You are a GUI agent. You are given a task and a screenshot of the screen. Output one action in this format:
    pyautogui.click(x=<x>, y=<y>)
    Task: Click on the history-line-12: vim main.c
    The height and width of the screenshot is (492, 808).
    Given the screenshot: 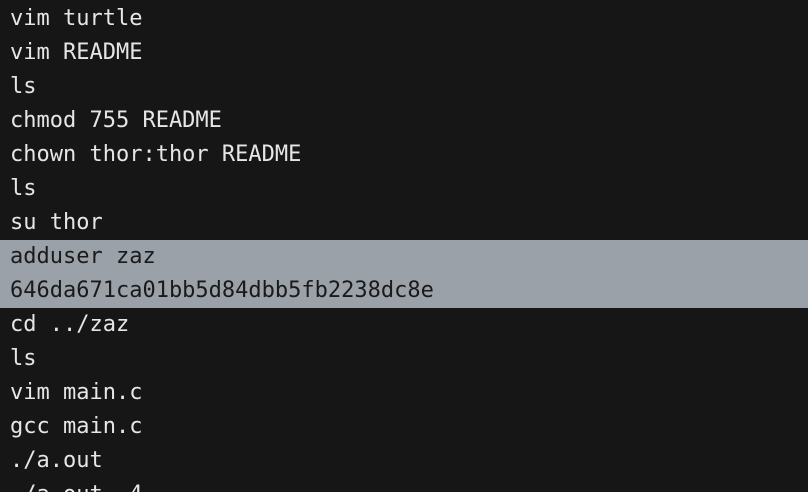 What is the action you would take?
    pyautogui.click(x=404, y=393)
    